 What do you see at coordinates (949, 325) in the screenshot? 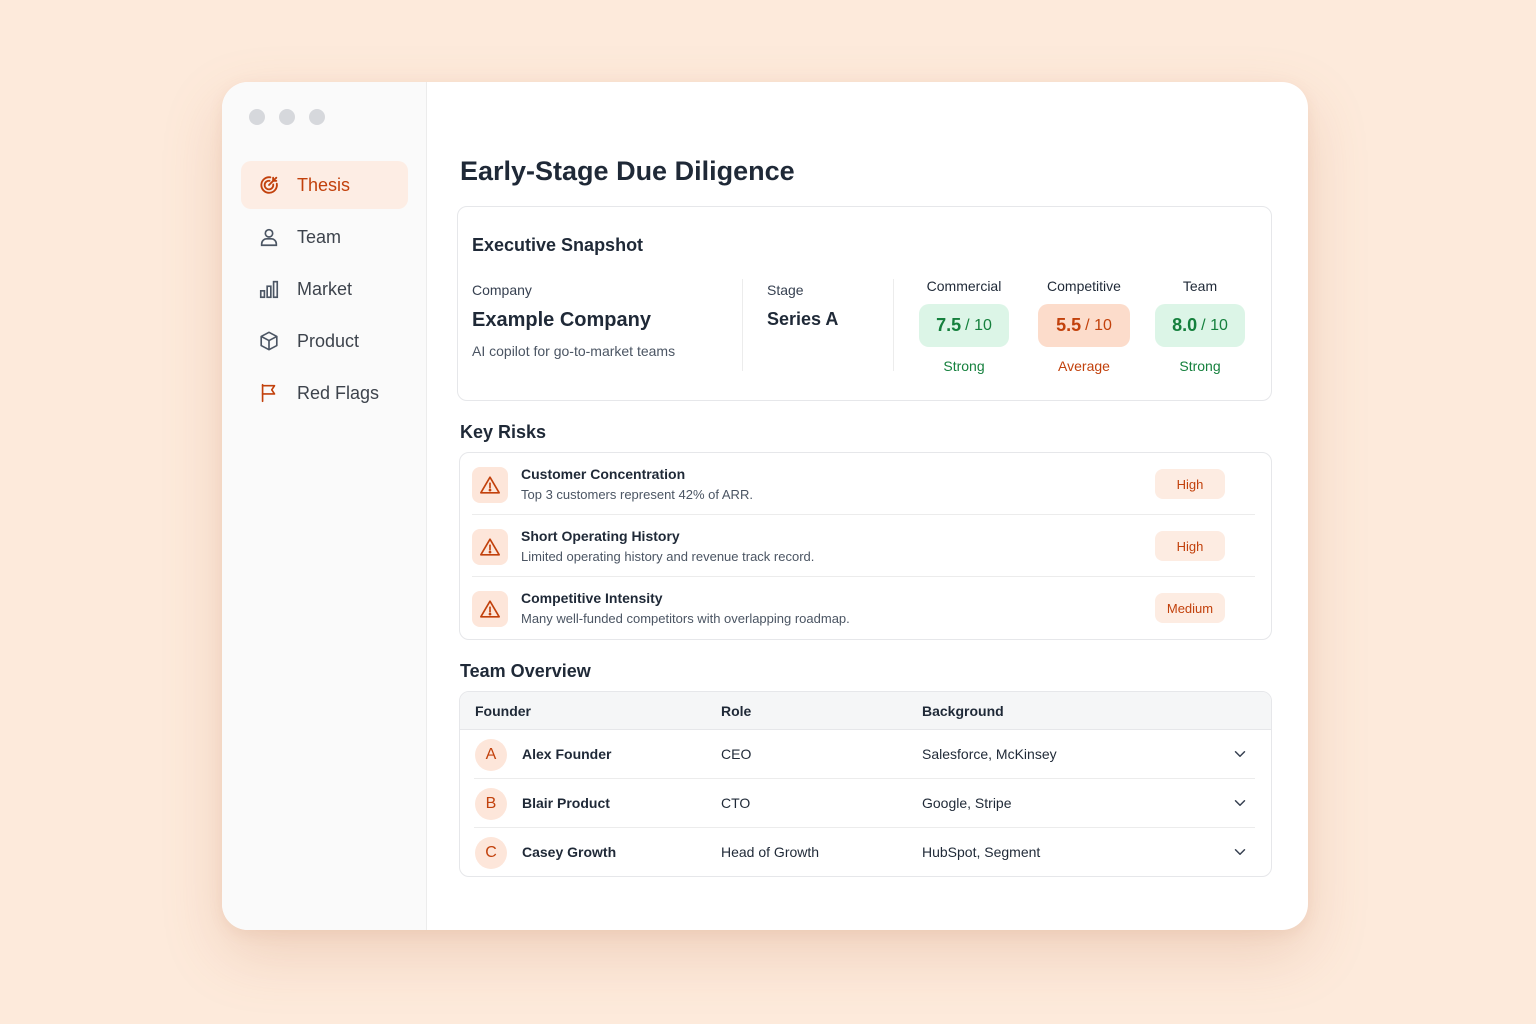
I see `score-value: 7.5` at bounding box center [949, 325].